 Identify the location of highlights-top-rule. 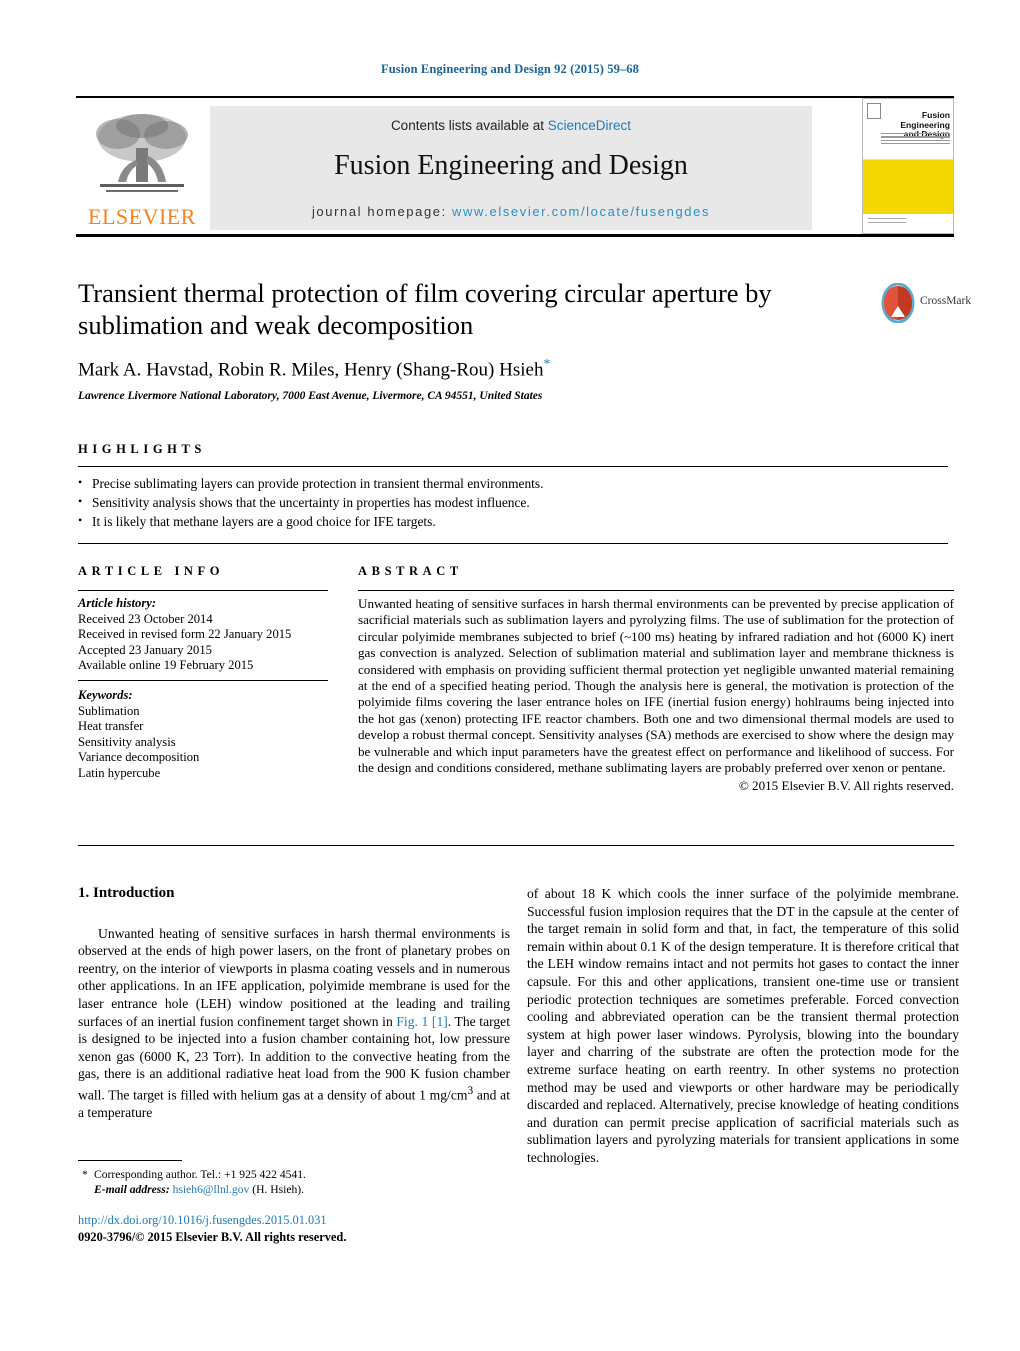
(513, 466).